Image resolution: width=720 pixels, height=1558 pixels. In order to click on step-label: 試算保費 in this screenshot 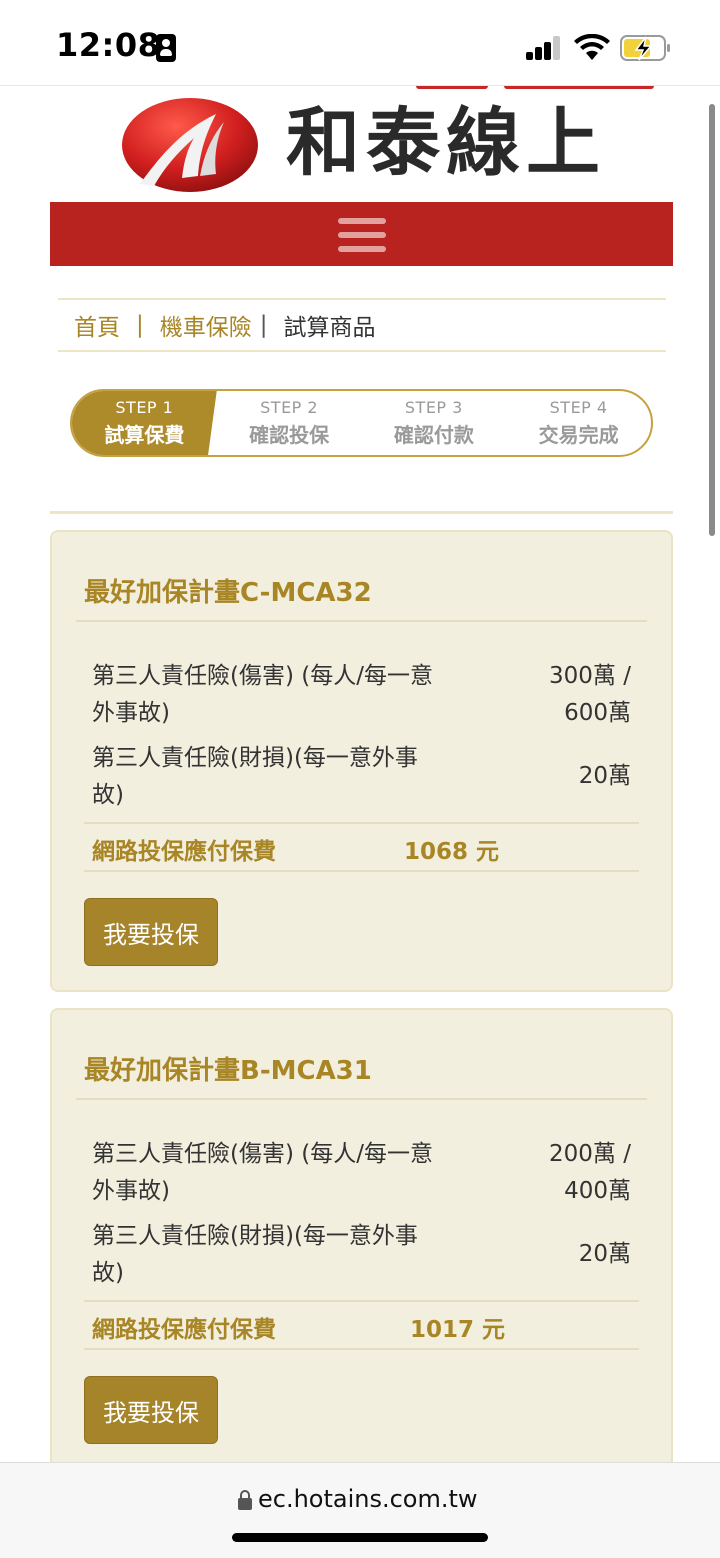, I will do `click(144, 435)`.